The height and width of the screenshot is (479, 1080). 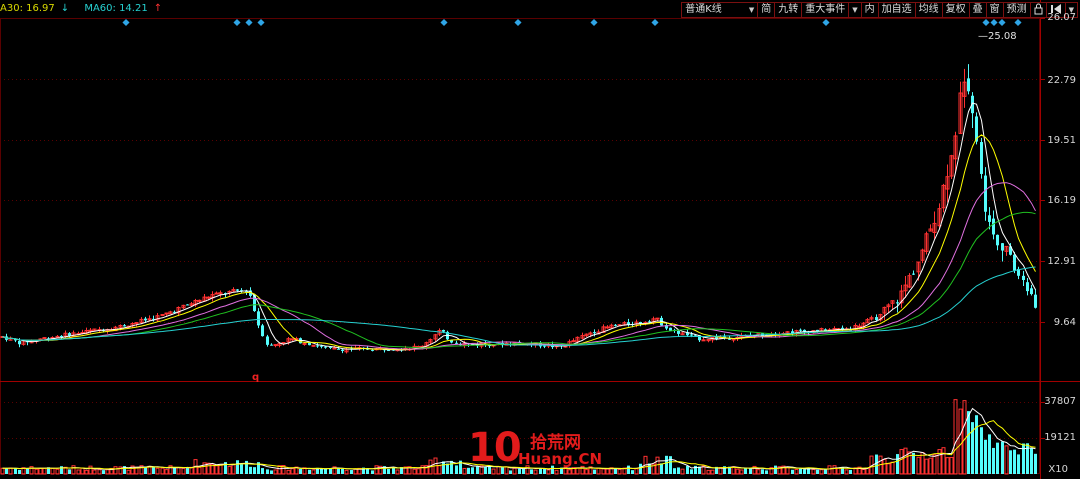 I want to click on kline-type-value: 普通K线, so click(x=703, y=9).